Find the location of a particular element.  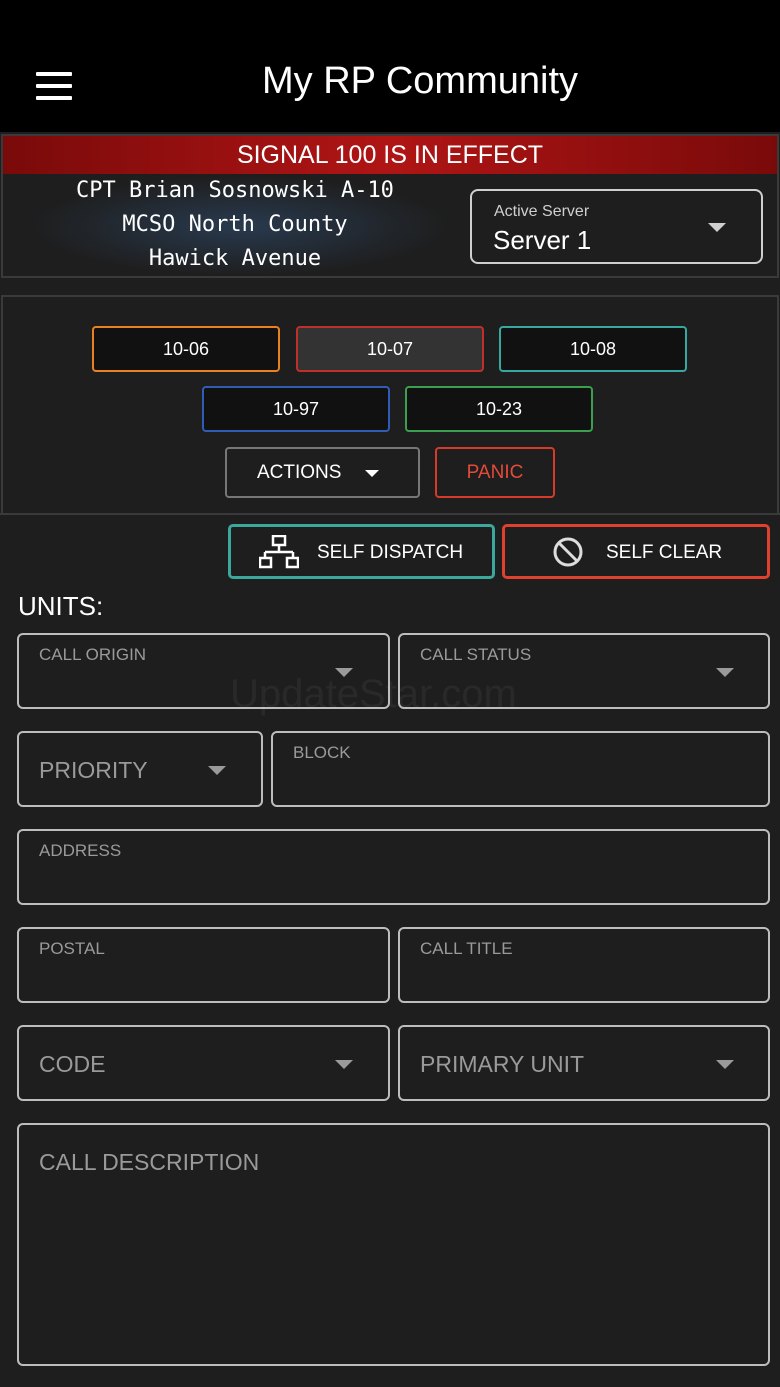

priority-placeholder: PRIORITY is located at coordinates (93, 770).